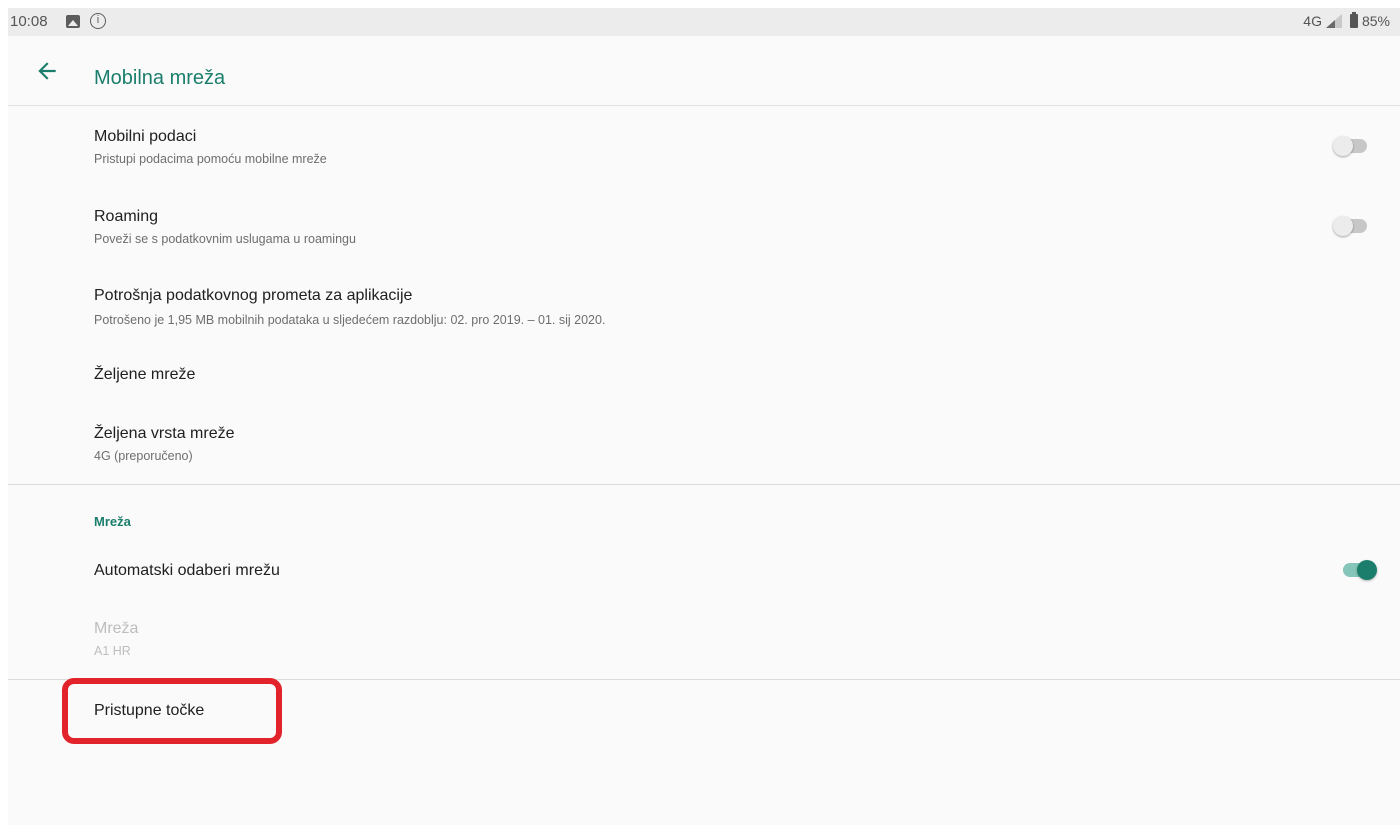 This screenshot has width=1400, height=825. I want to click on roaming-title: Roaming, so click(126, 216).